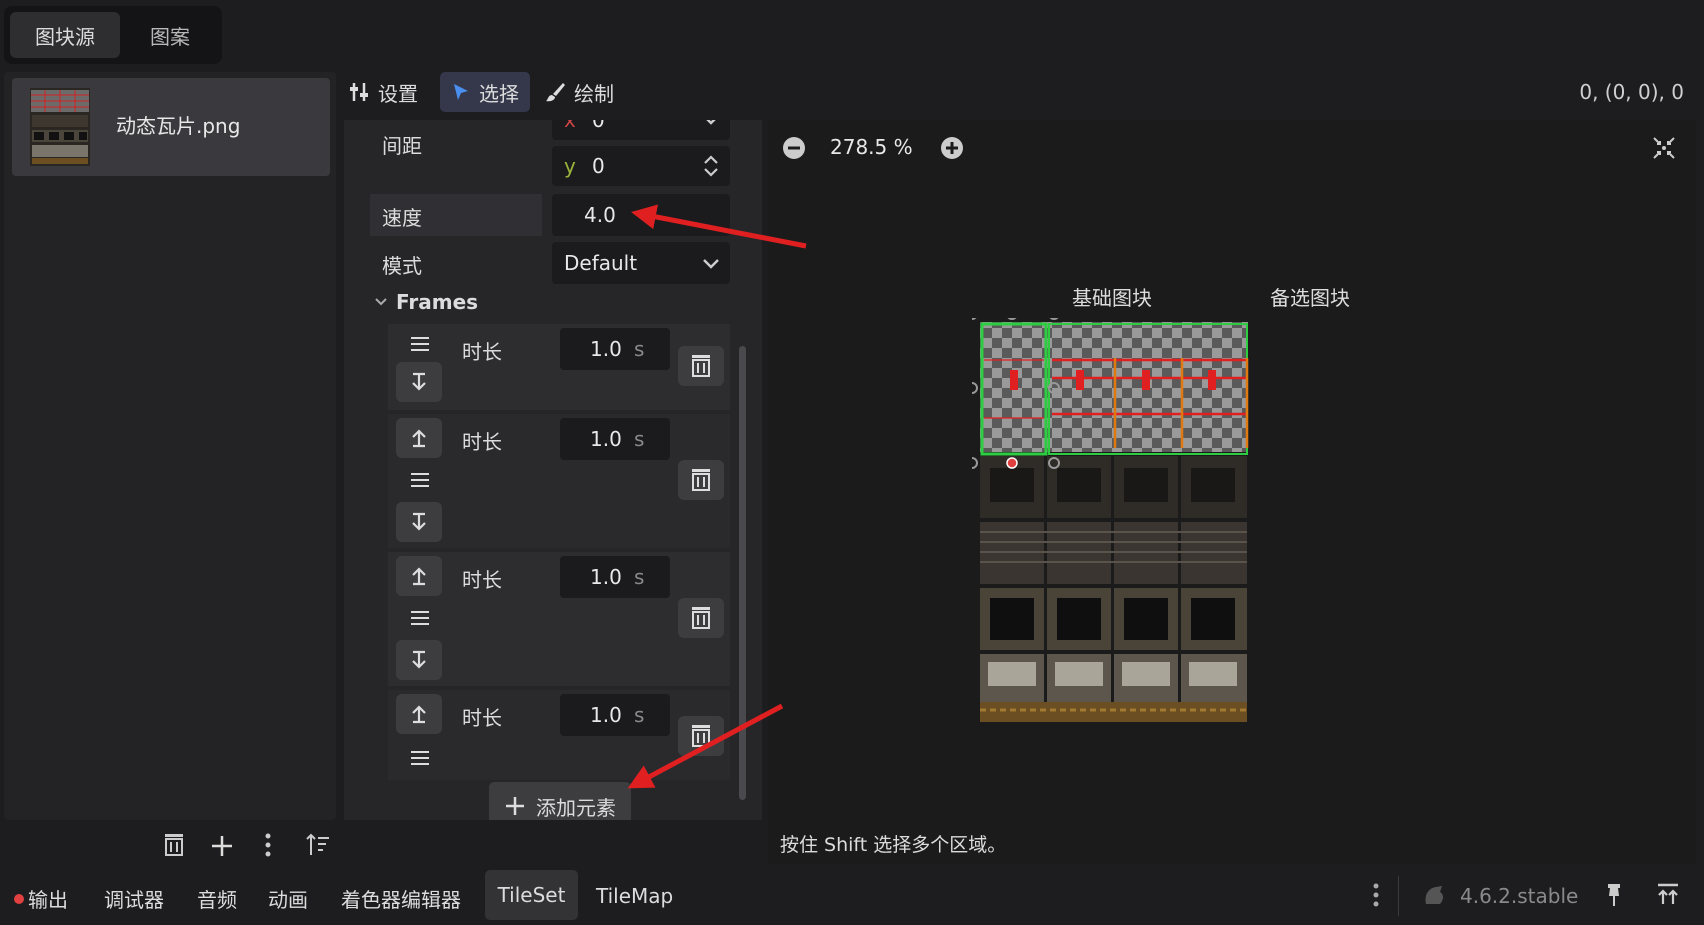 This screenshot has height=925, width=1704. I want to click on bottom-bar, so click(852, 894).